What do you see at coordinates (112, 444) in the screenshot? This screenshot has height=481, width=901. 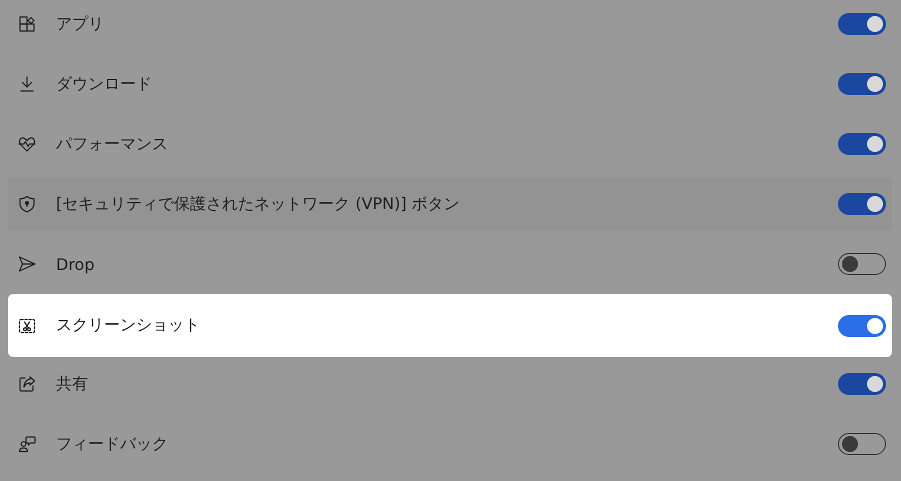 I see `setting-label: フィードバック` at bounding box center [112, 444].